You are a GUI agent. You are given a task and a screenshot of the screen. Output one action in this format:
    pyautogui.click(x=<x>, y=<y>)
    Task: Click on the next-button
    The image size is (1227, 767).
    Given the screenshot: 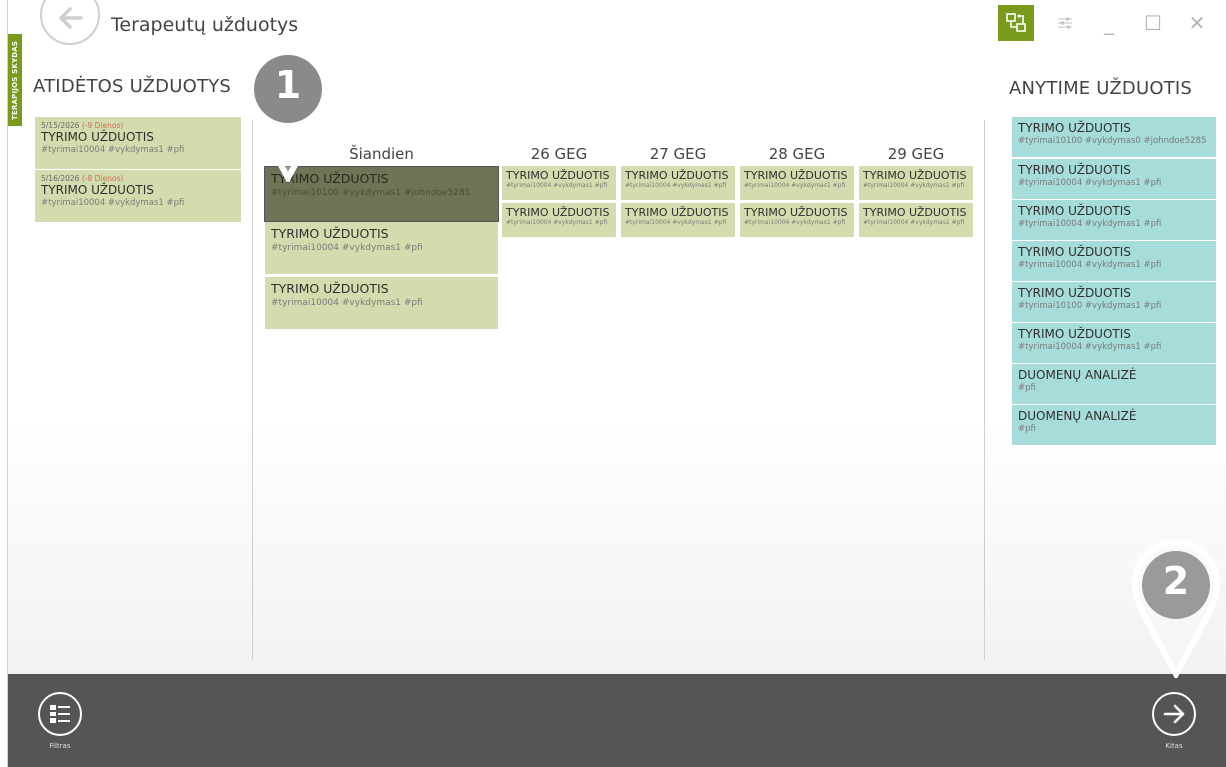 What is the action you would take?
    pyautogui.click(x=1174, y=714)
    